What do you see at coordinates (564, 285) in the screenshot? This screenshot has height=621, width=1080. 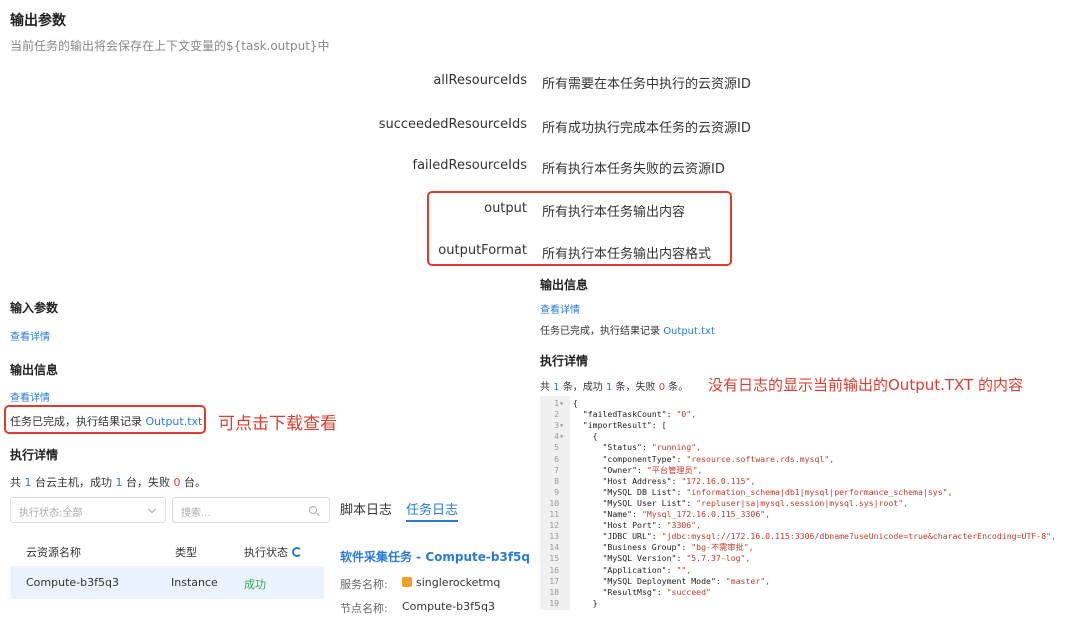 I see `right-output-info-title: 输出信息` at bounding box center [564, 285].